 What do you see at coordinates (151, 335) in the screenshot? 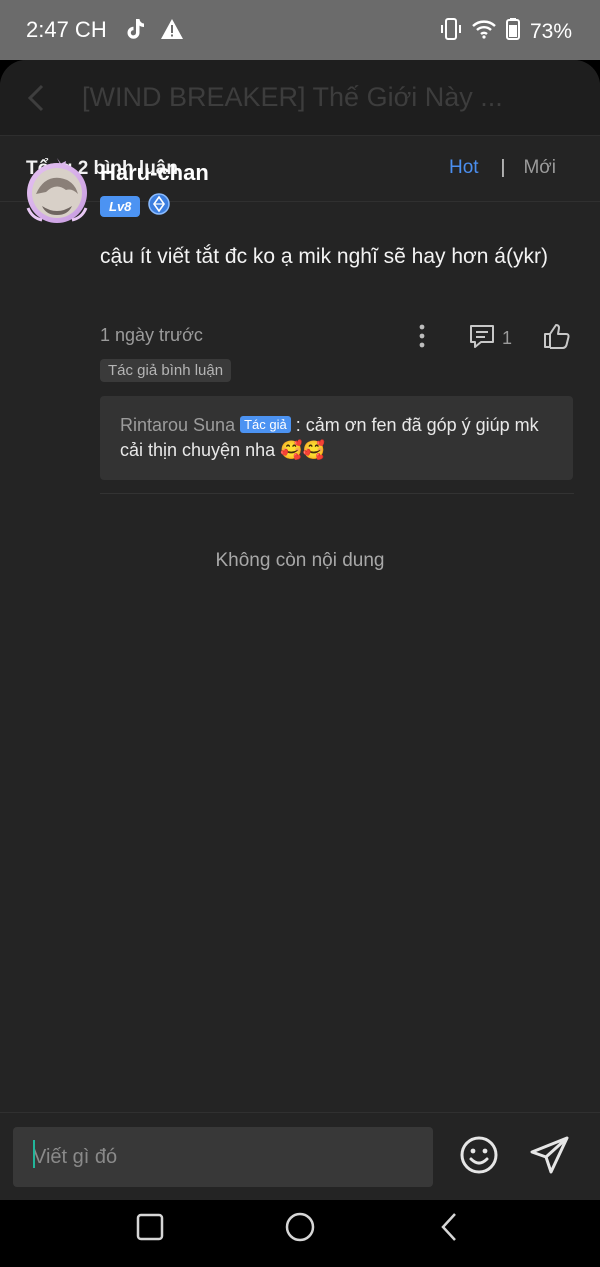
I see `comment-time: 1 ngày trước` at bounding box center [151, 335].